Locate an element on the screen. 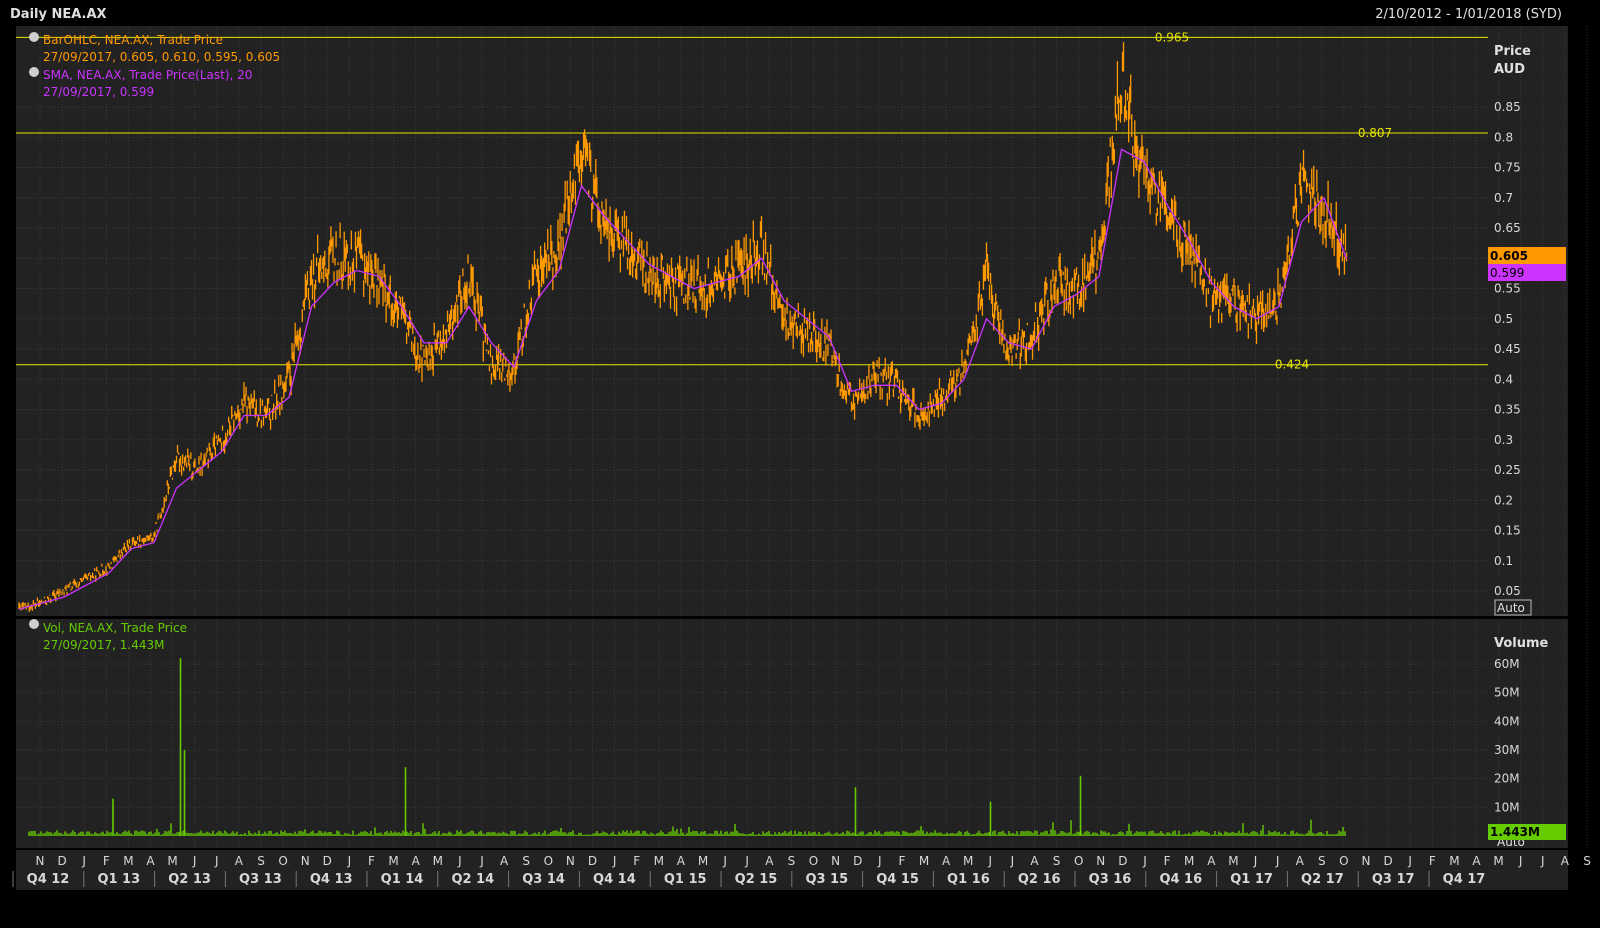 The height and width of the screenshot is (928, 1600). volume-axis-title: Volume is located at coordinates (1521, 643).